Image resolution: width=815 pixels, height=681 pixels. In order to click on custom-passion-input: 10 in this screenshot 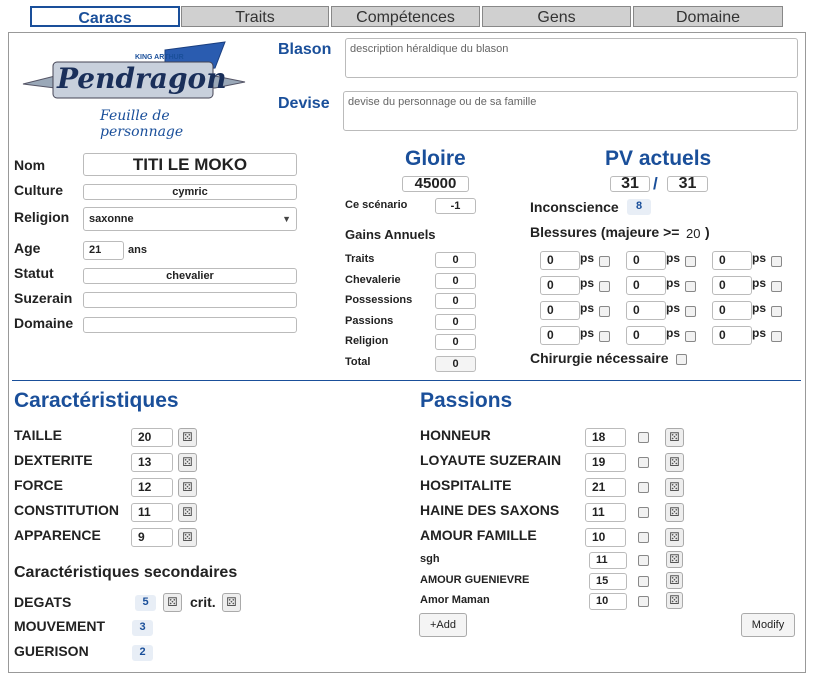, I will do `click(608, 601)`.